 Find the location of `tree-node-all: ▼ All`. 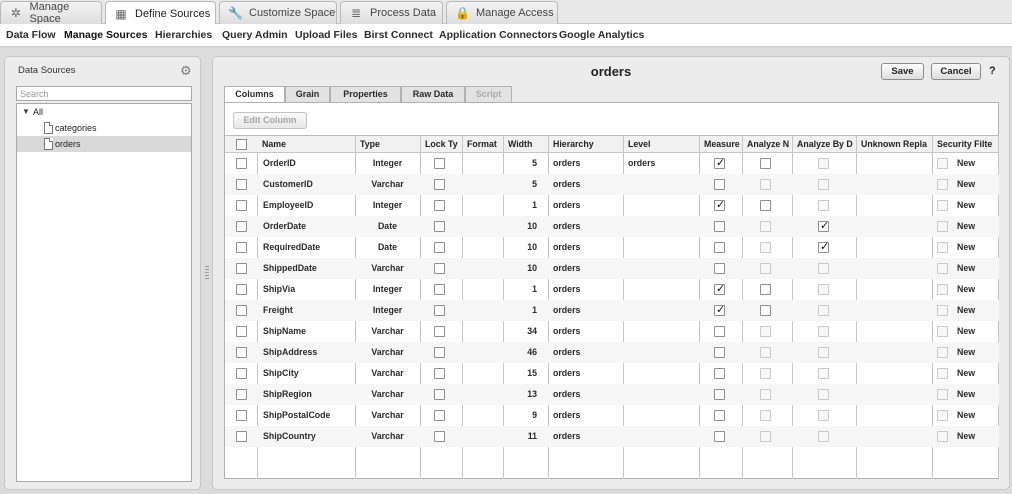

tree-node-all: ▼ All is located at coordinates (104, 112).